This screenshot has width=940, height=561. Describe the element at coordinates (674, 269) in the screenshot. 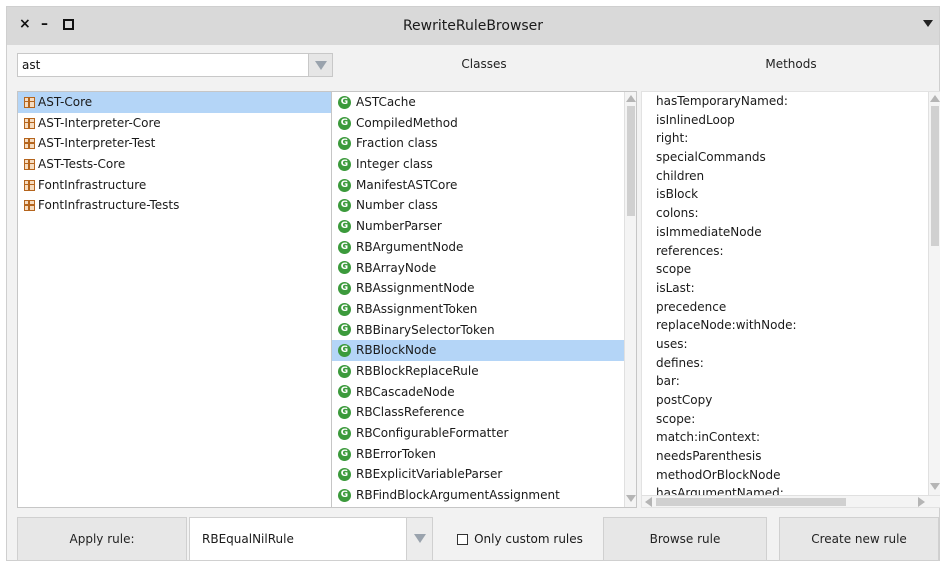

I see `method-item-label: scope` at that location.